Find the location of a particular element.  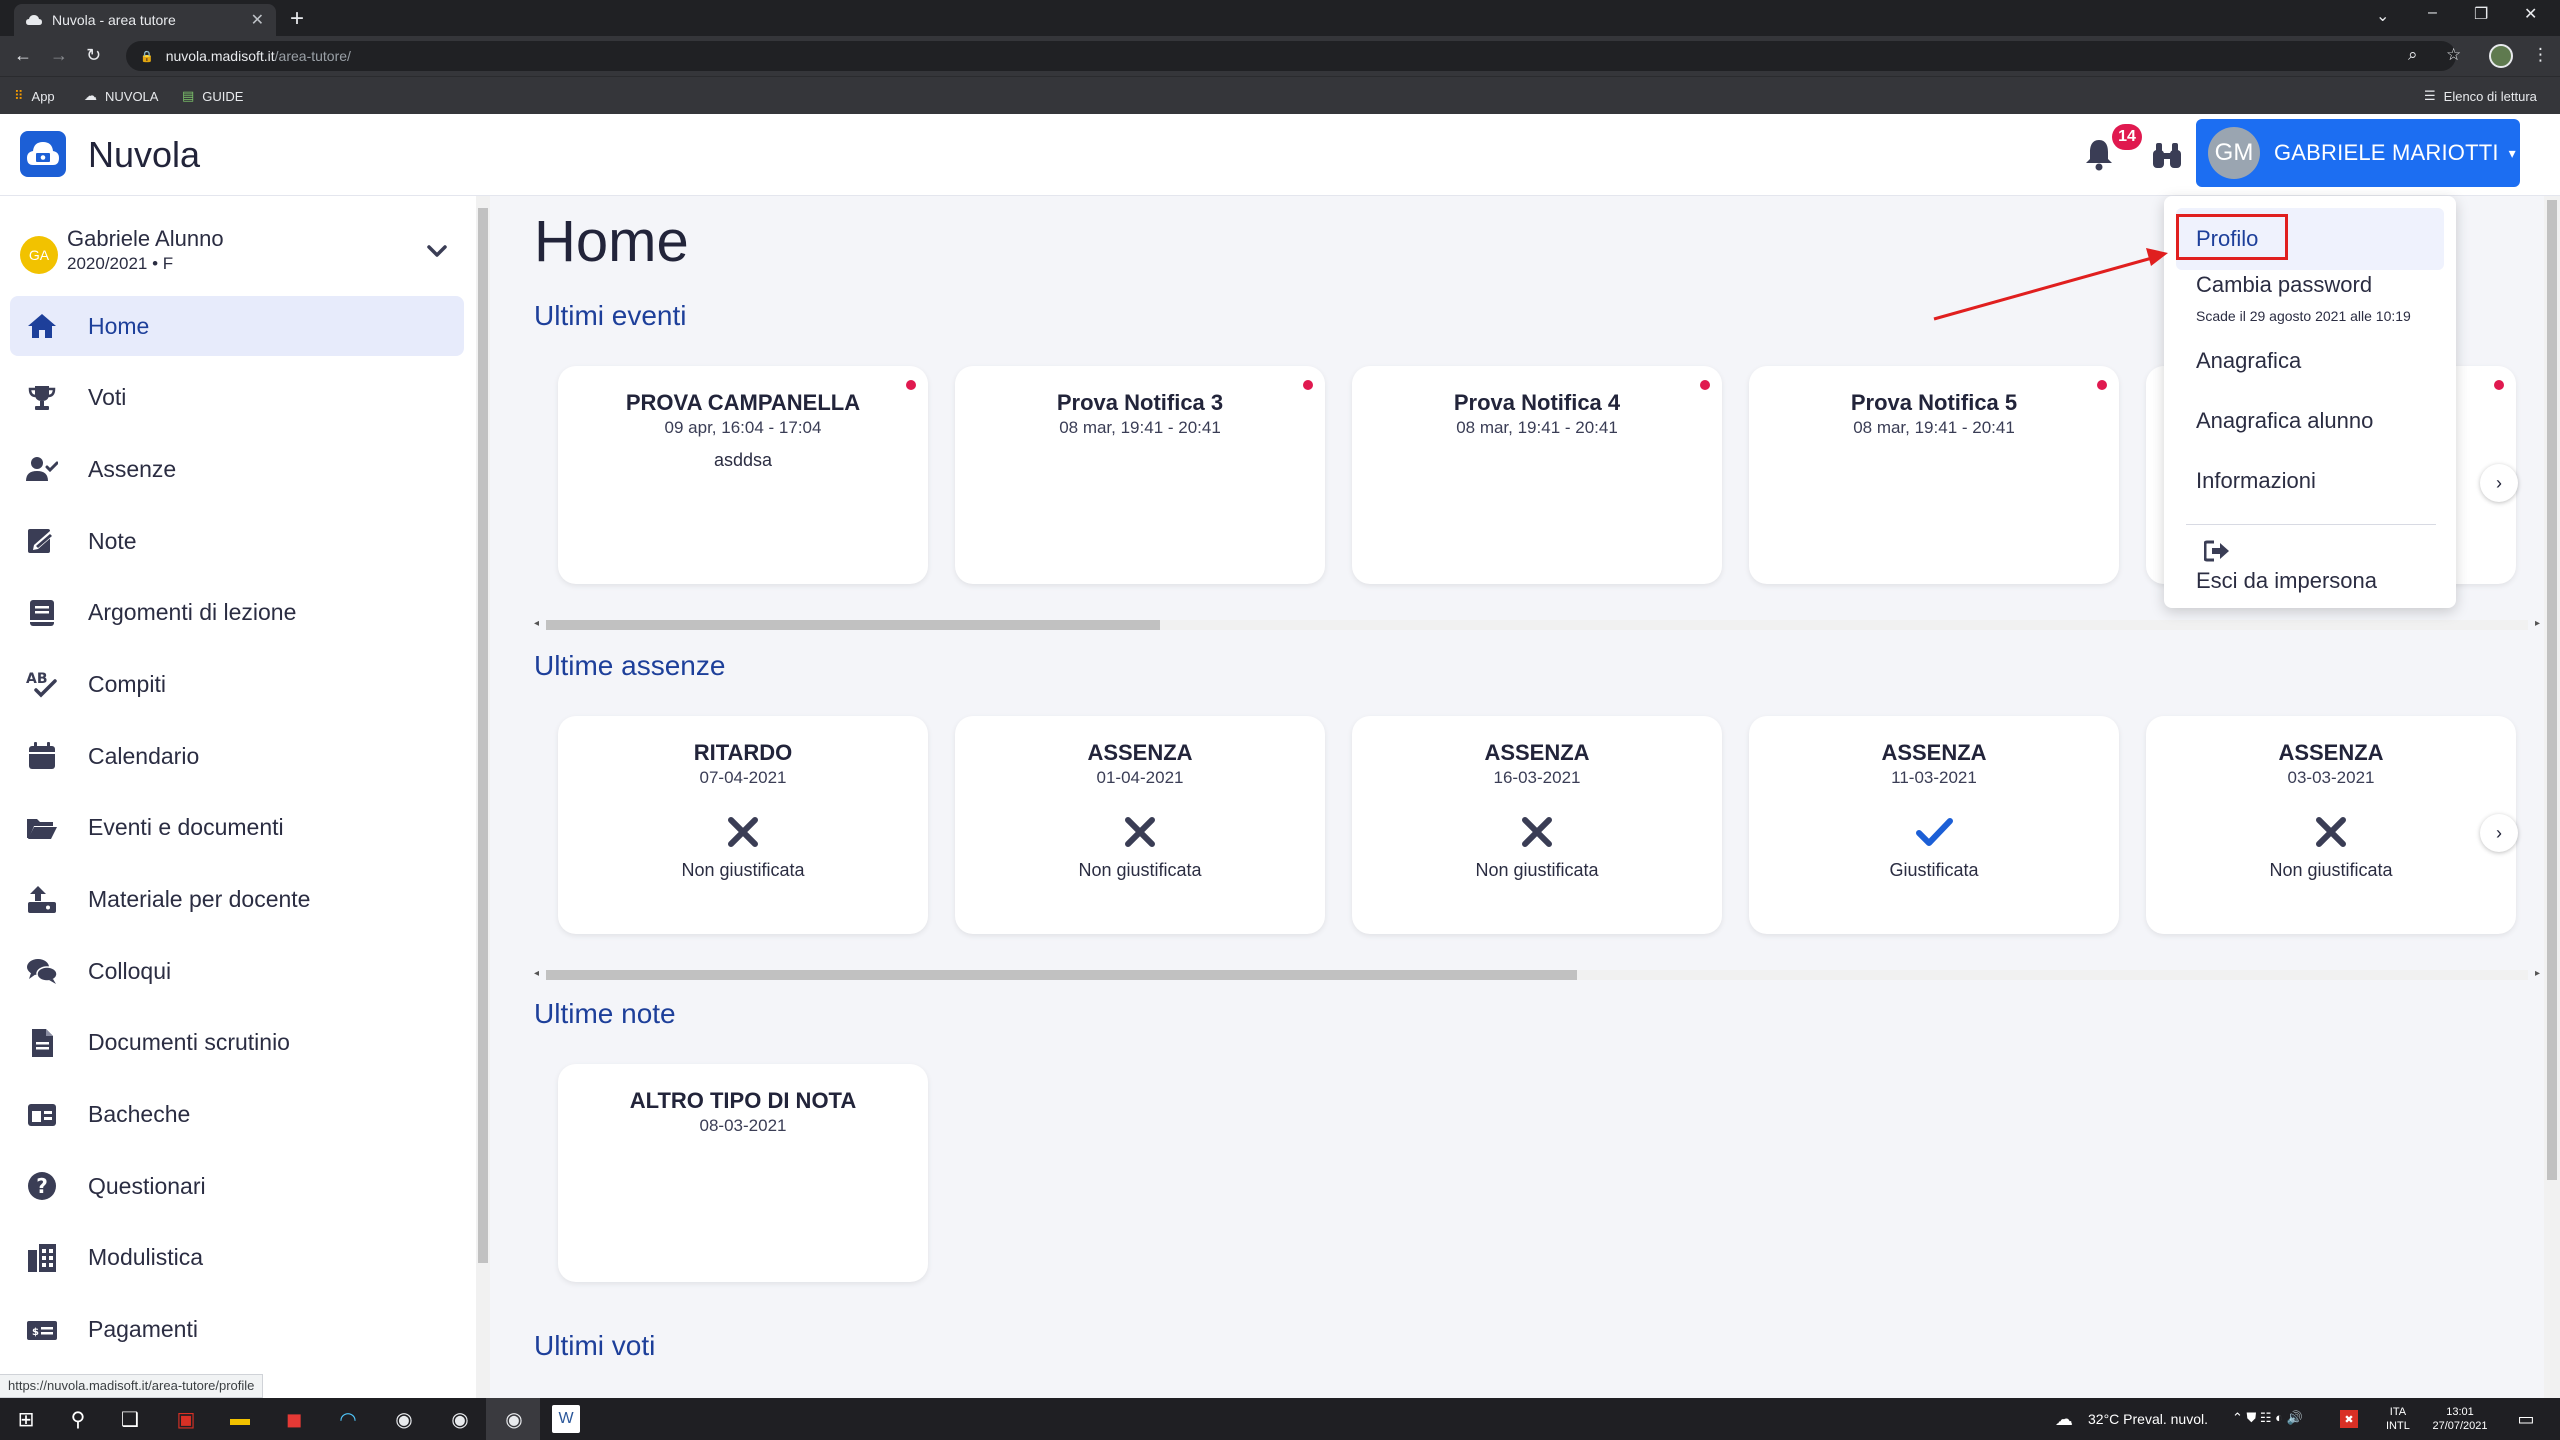

menu-item-cambia-password: Cambia password is located at coordinates (2284, 285).